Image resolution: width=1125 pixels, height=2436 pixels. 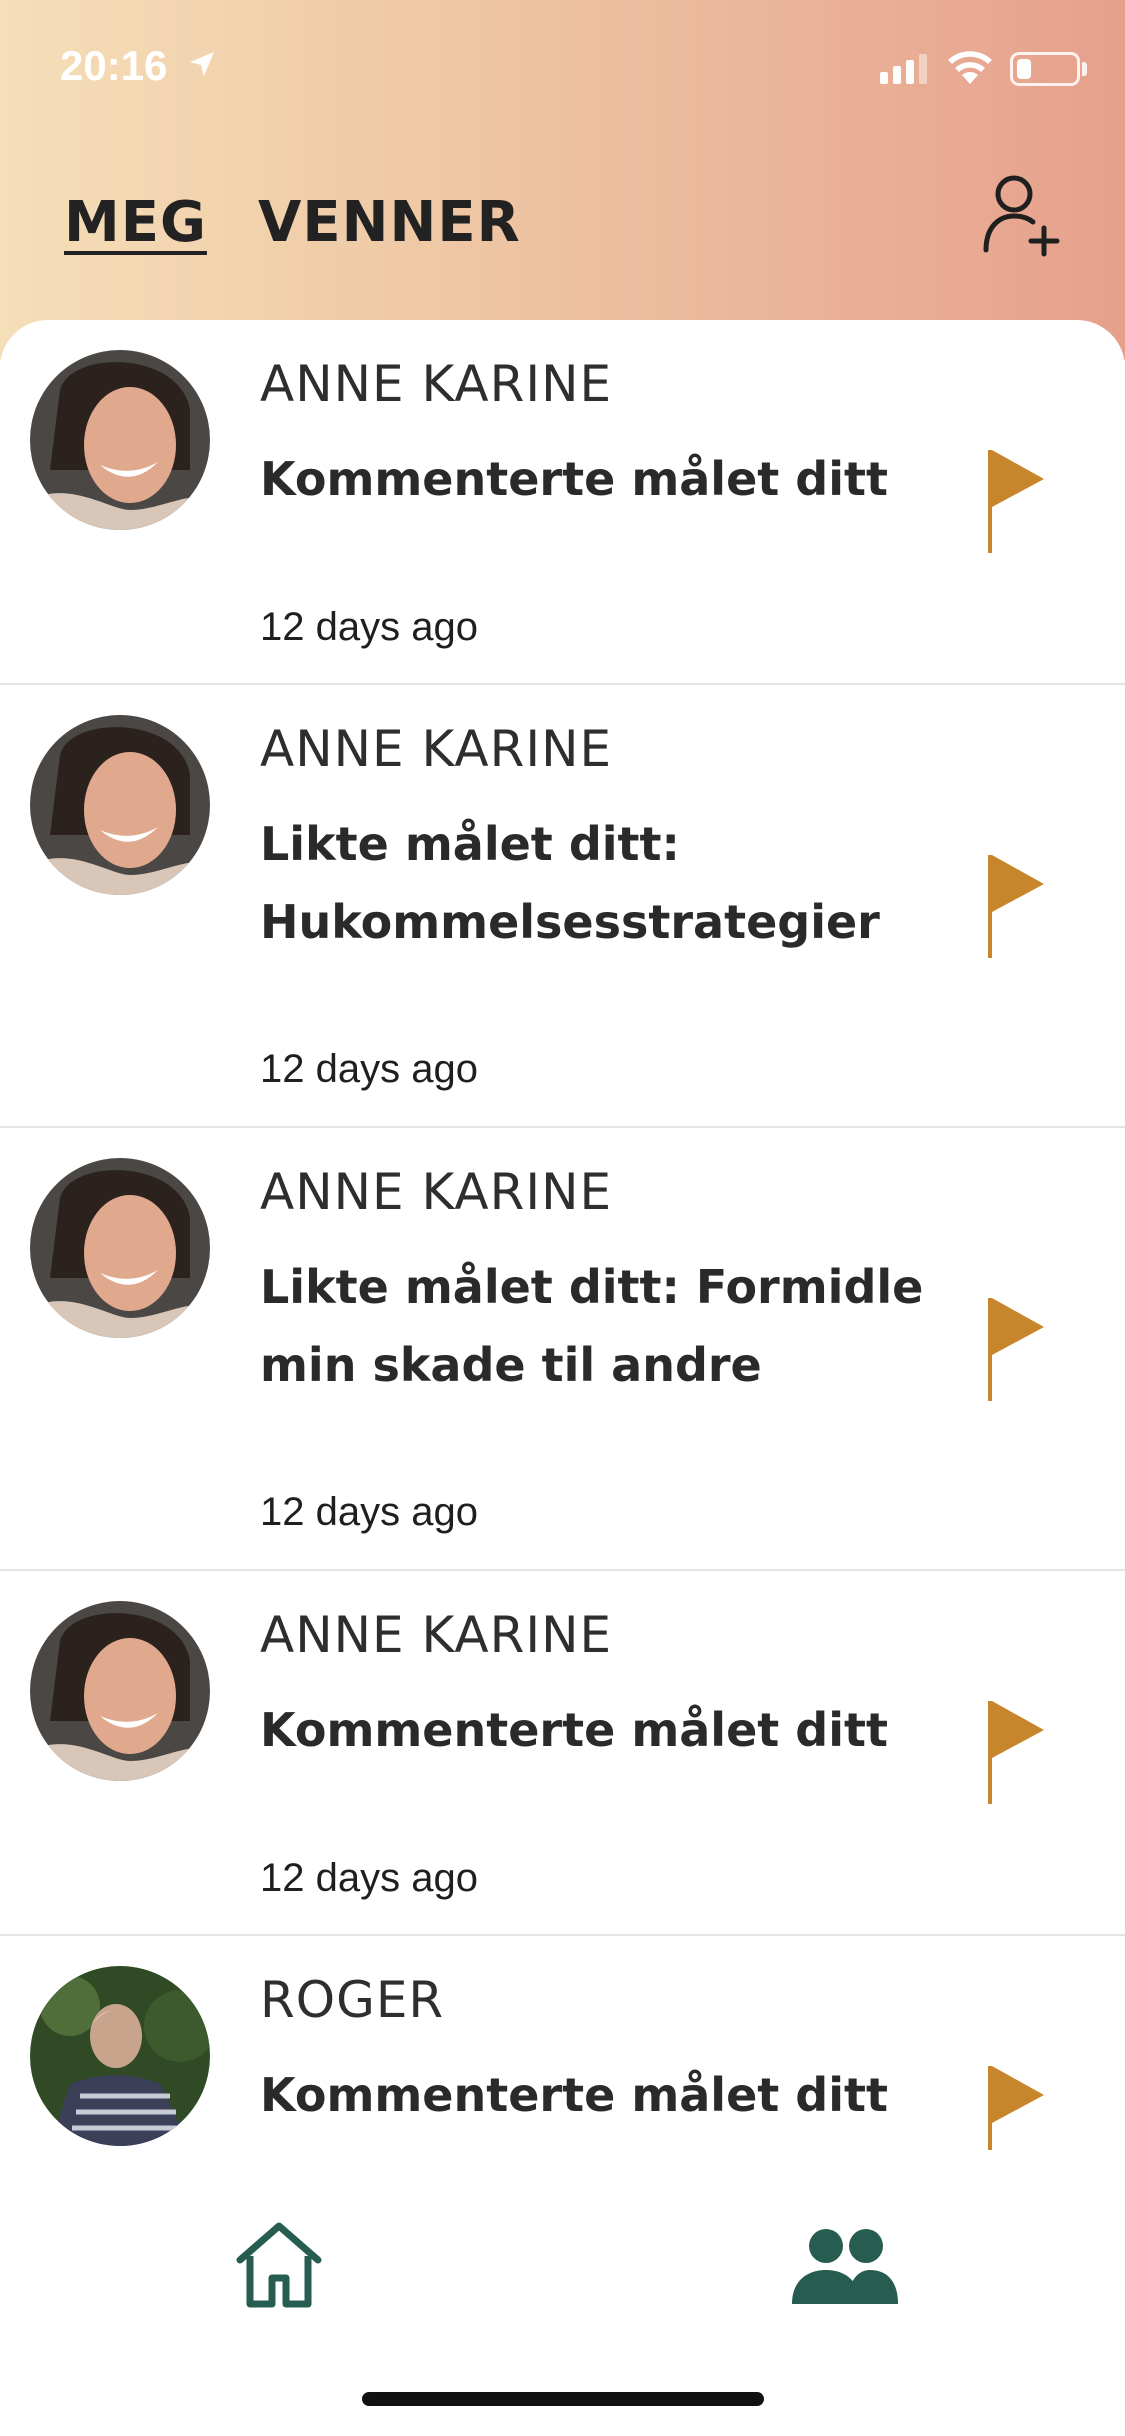 What do you see at coordinates (562, 2043) in the screenshot?
I see `feed-item: ROGER Kommenterte målet ditt` at bounding box center [562, 2043].